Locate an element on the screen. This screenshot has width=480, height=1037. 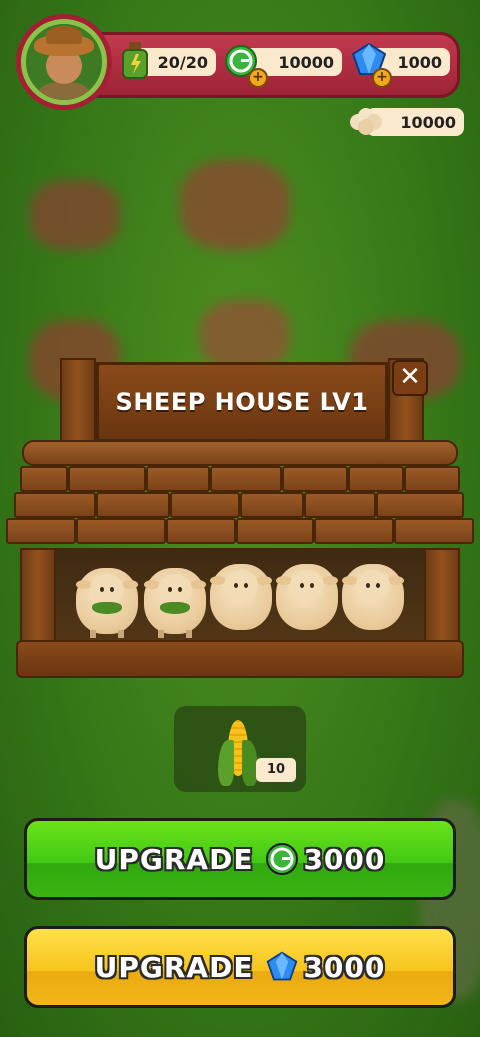
building-sign: SHEEP HOUSE LV1 is located at coordinates (242, 402).